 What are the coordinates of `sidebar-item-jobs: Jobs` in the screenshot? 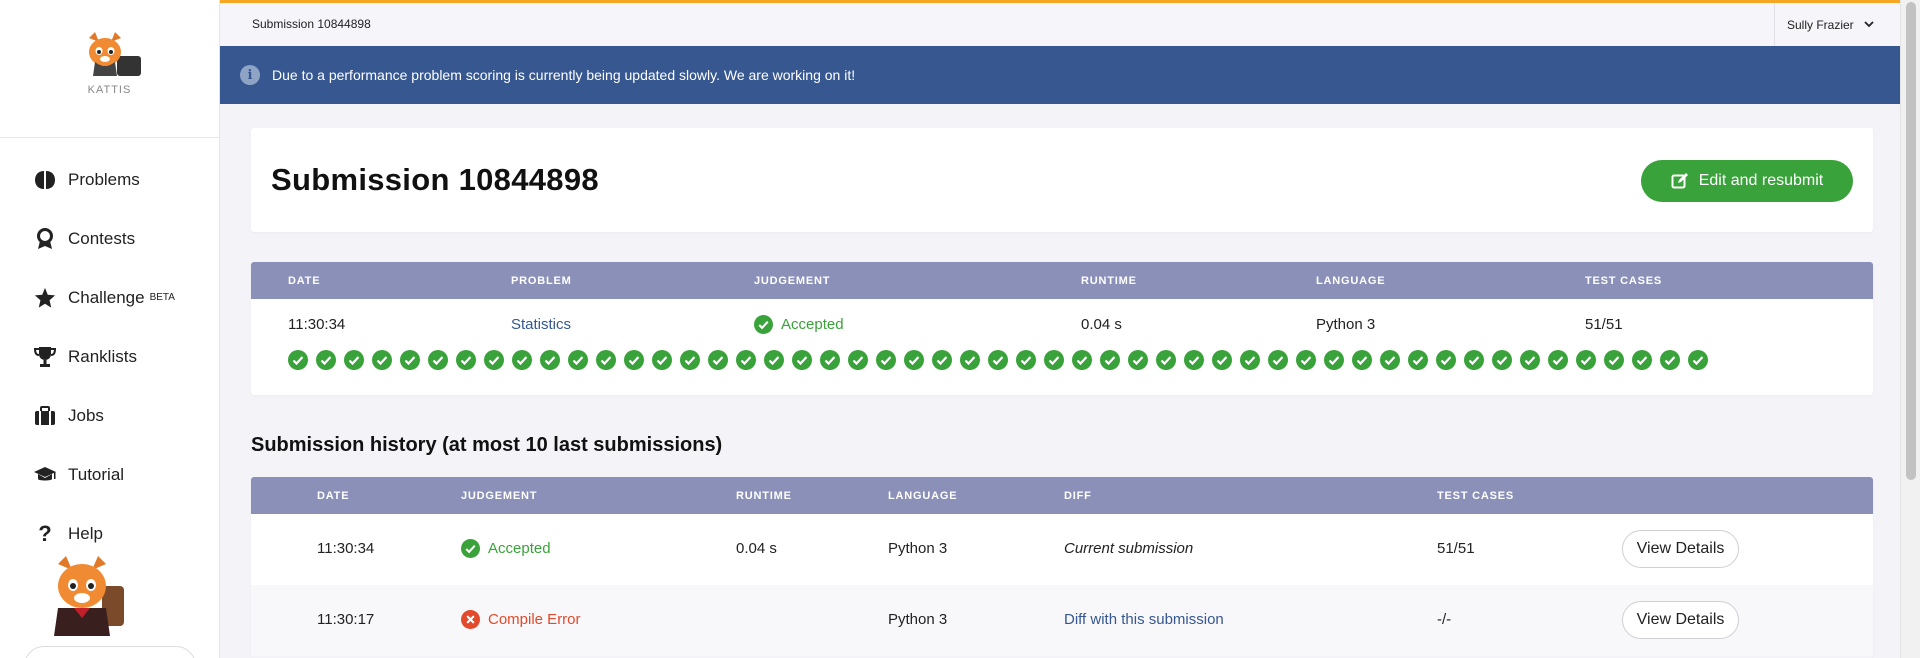 It's located at (109, 415).